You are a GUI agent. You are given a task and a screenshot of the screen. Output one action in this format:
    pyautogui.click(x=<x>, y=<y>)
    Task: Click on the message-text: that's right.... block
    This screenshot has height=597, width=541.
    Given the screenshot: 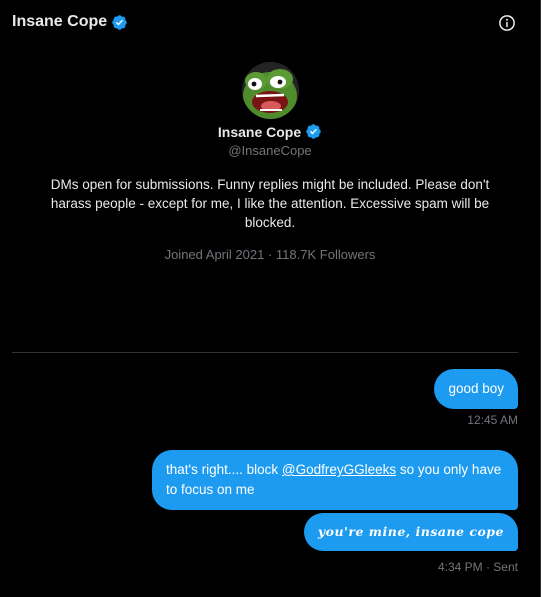 What is the action you would take?
    pyautogui.click(x=224, y=469)
    